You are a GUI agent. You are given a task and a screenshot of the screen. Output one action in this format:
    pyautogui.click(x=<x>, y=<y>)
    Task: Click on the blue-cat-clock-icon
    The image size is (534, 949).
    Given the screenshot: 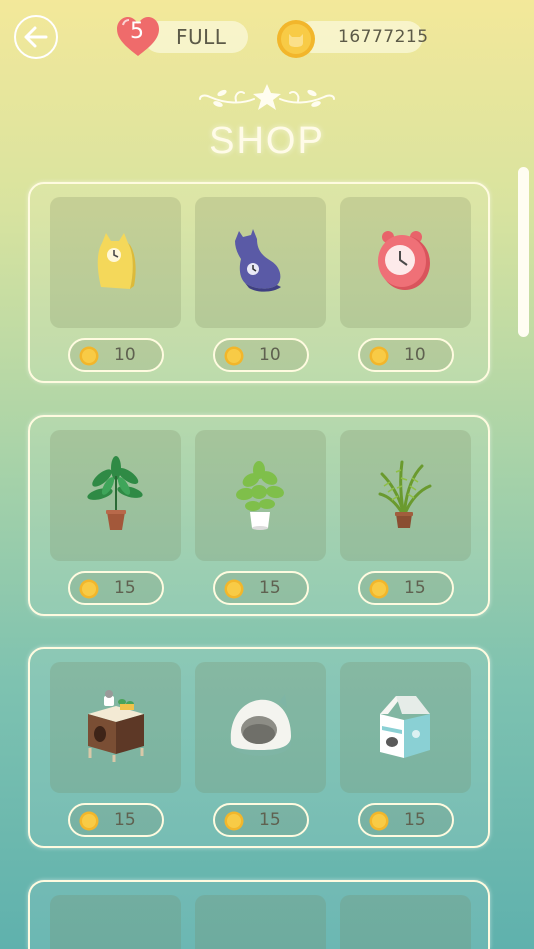 What is the action you would take?
    pyautogui.click(x=258, y=260)
    